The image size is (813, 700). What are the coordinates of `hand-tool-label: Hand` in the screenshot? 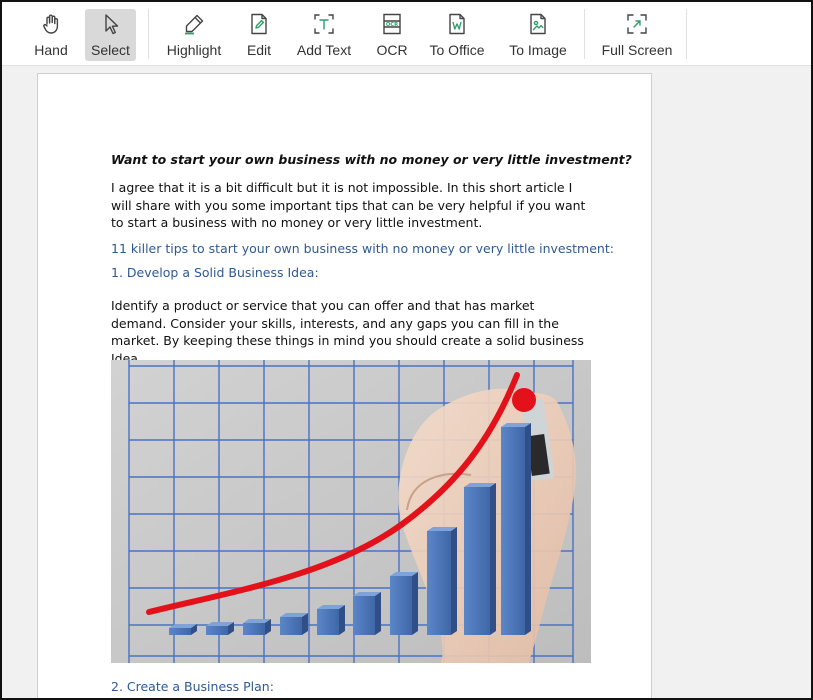 It's located at (51, 50).